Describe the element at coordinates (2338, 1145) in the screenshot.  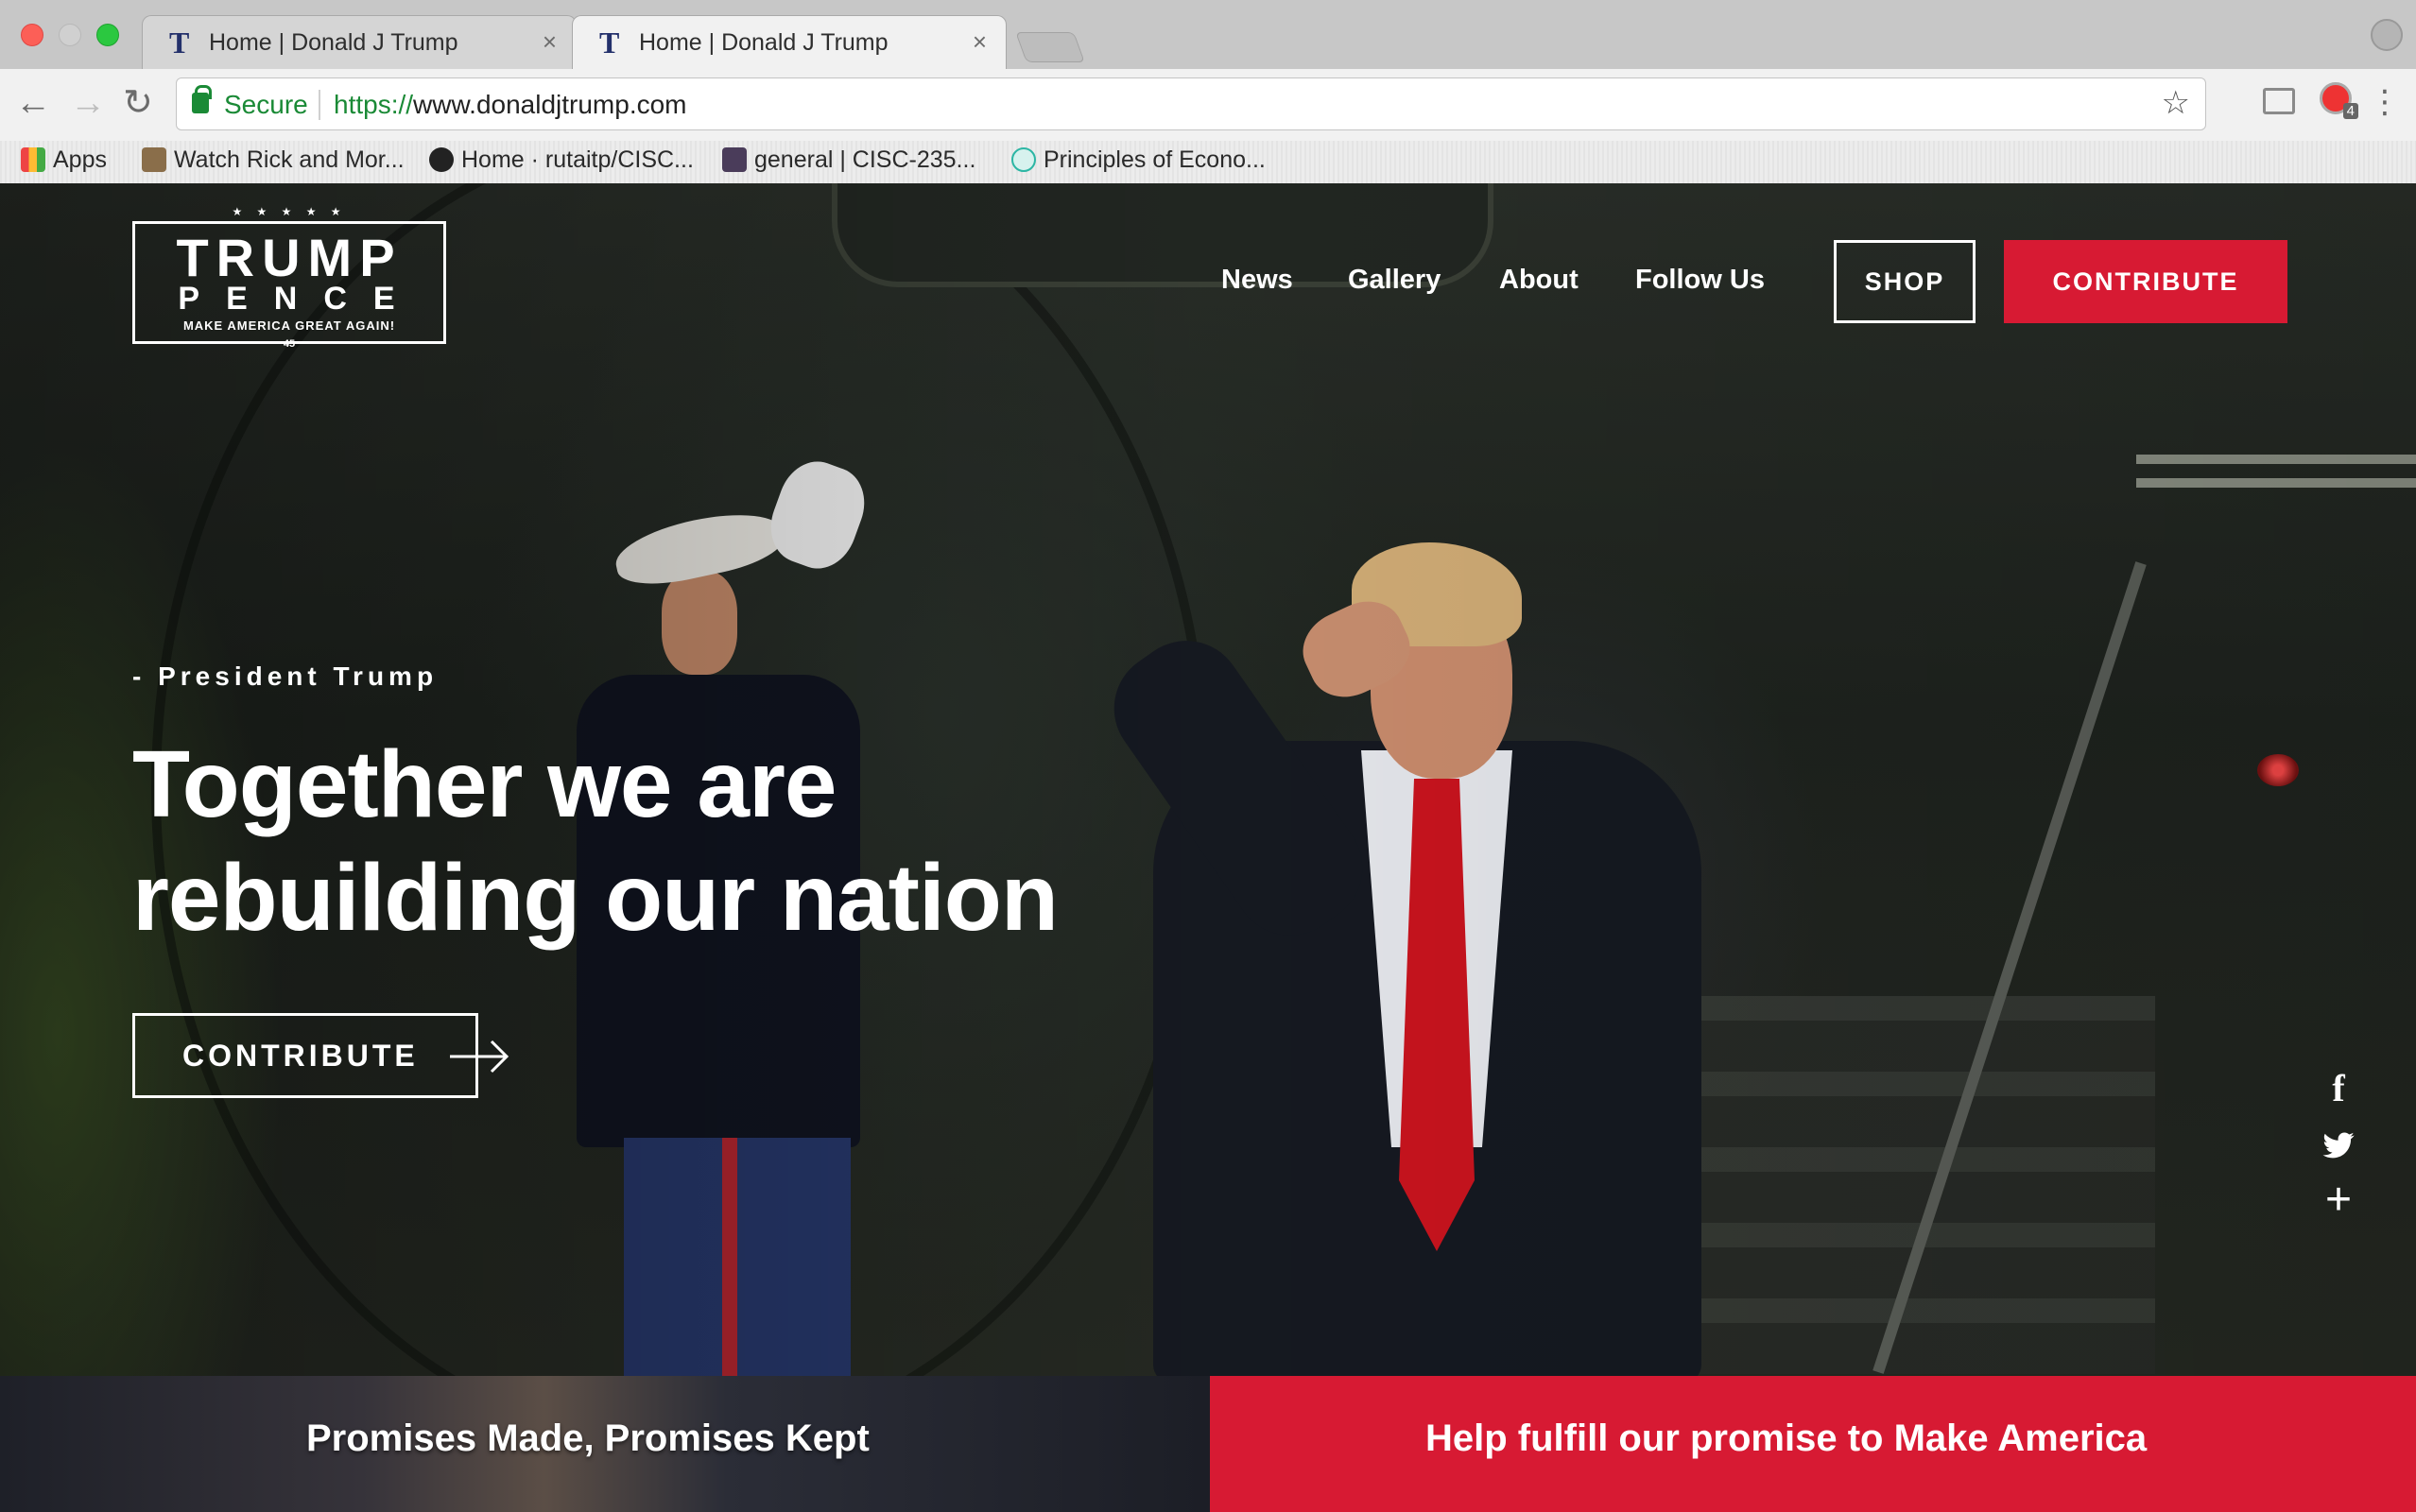
I see `twitter-icon` at that location.